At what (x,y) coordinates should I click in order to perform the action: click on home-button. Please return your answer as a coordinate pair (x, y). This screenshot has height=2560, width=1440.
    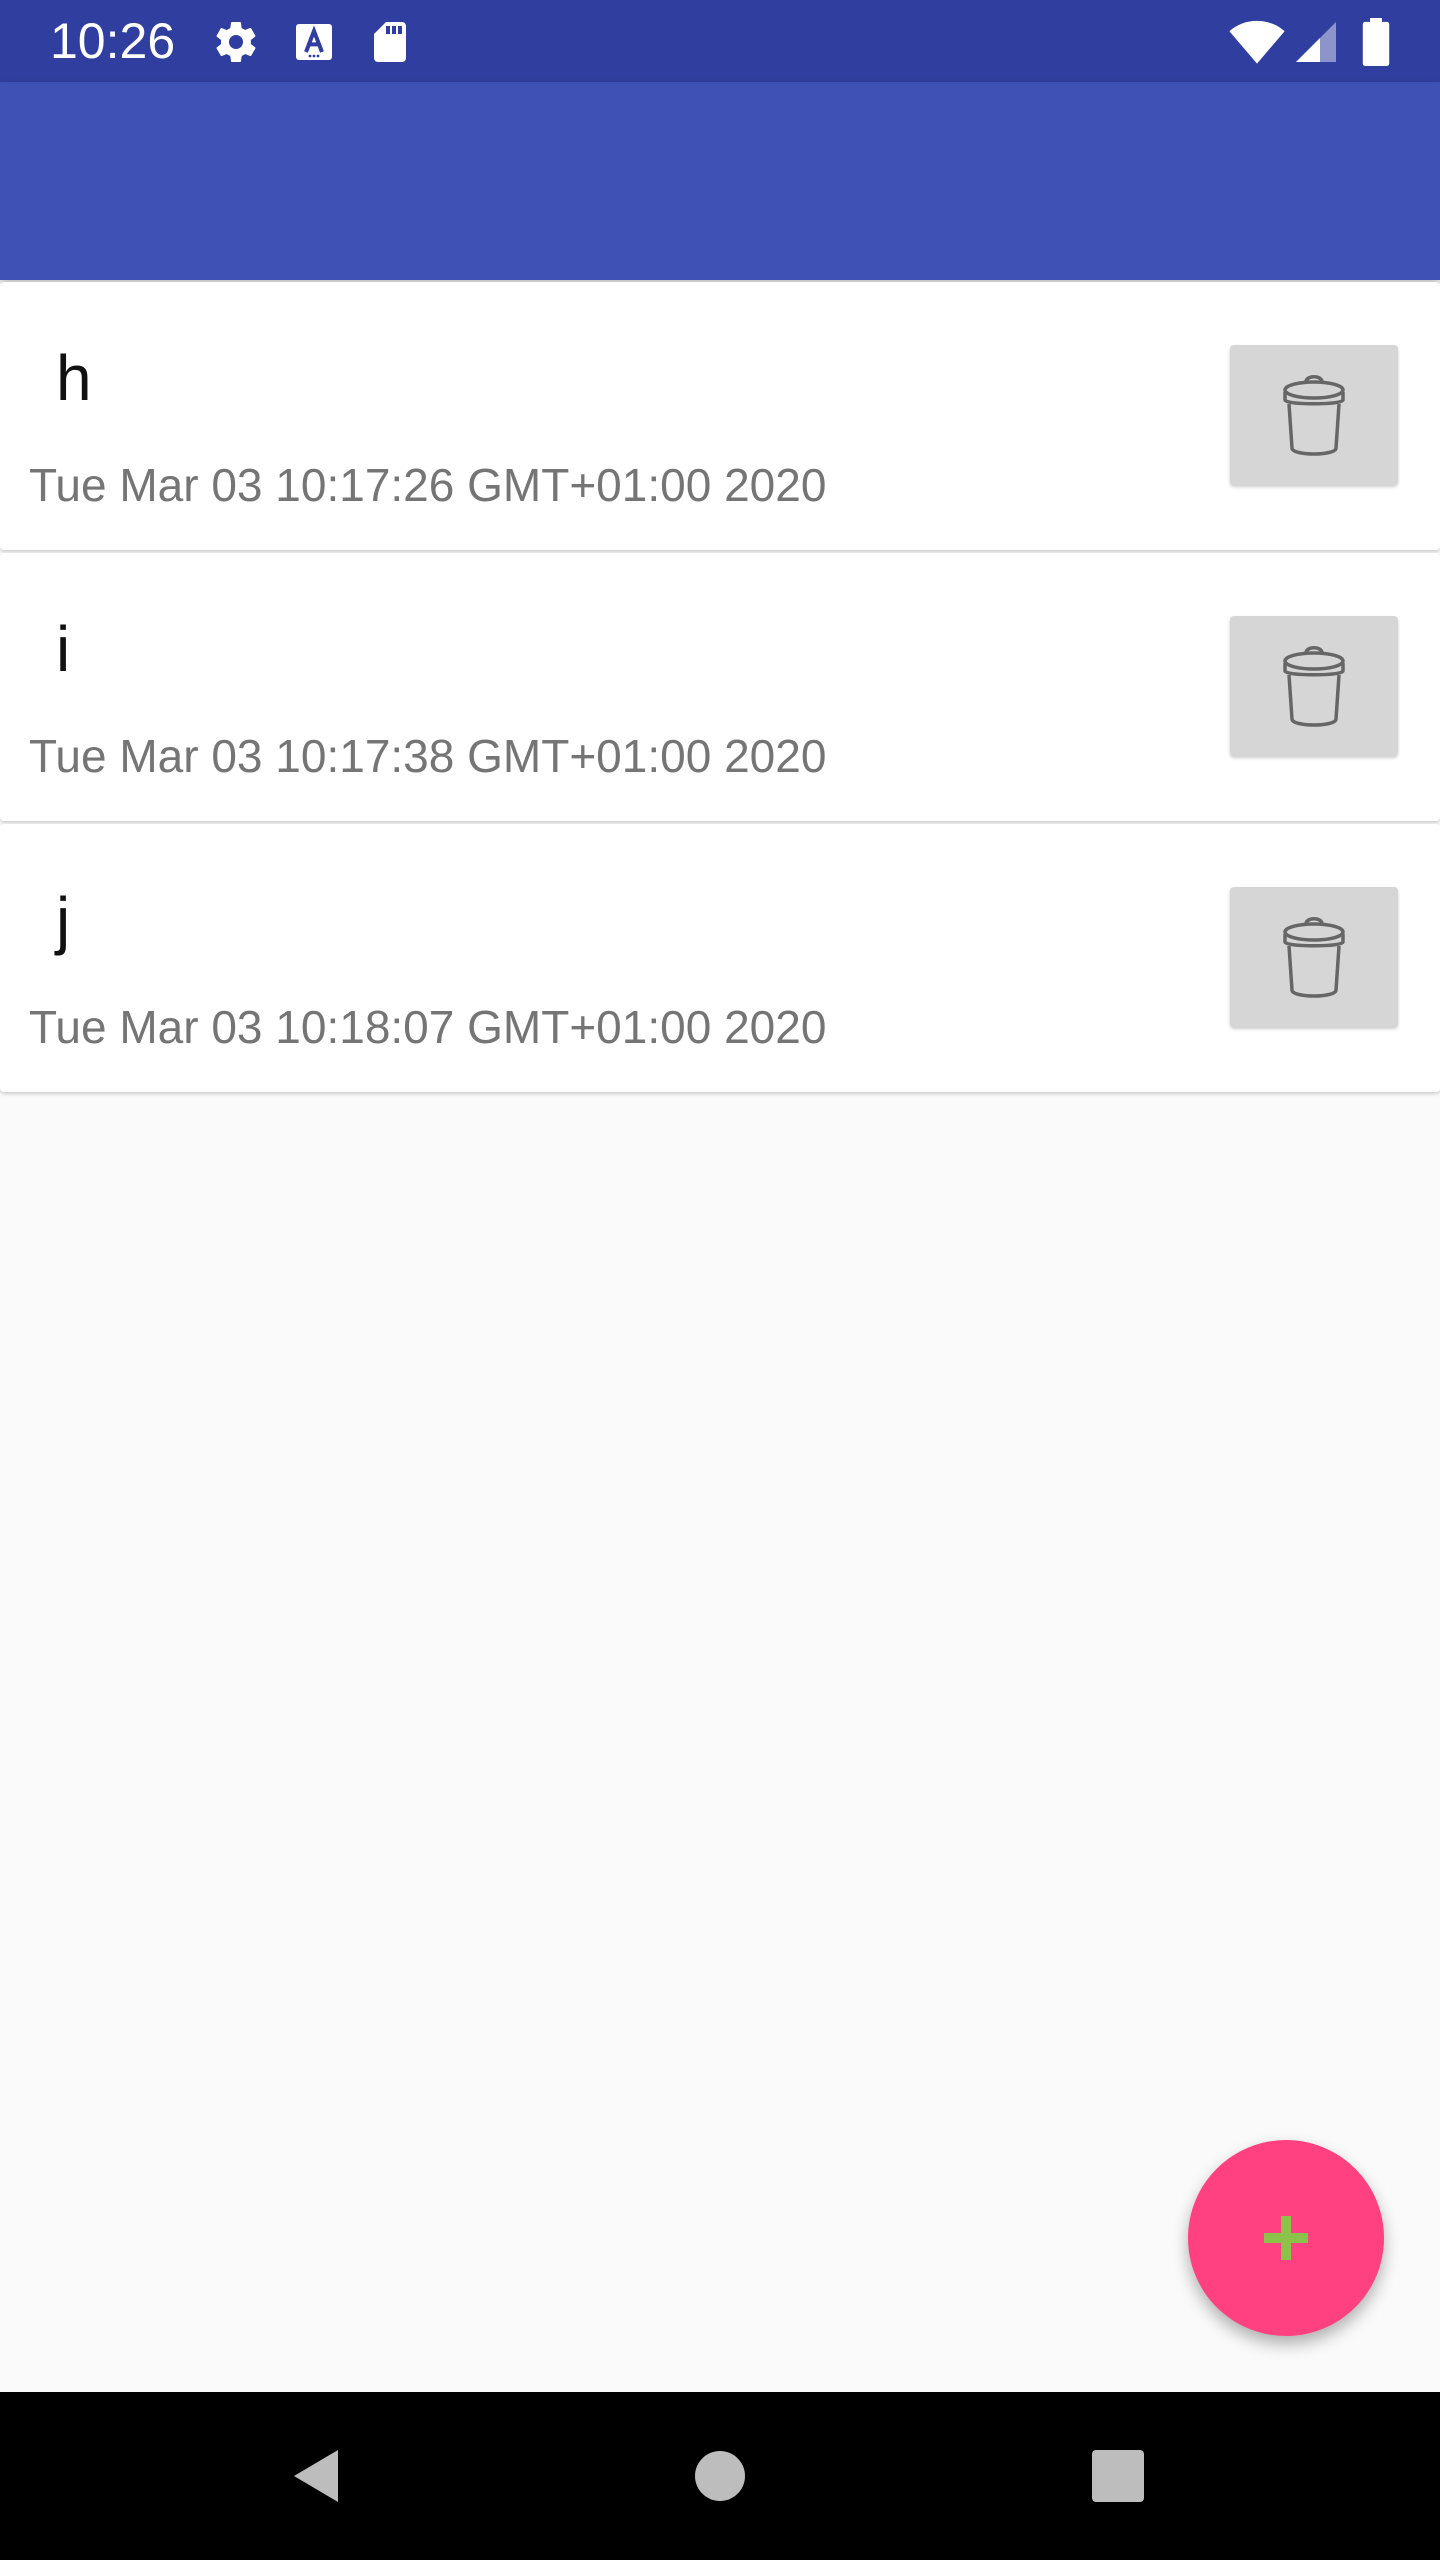
    Looking at the image, I should click on (720, 2476).